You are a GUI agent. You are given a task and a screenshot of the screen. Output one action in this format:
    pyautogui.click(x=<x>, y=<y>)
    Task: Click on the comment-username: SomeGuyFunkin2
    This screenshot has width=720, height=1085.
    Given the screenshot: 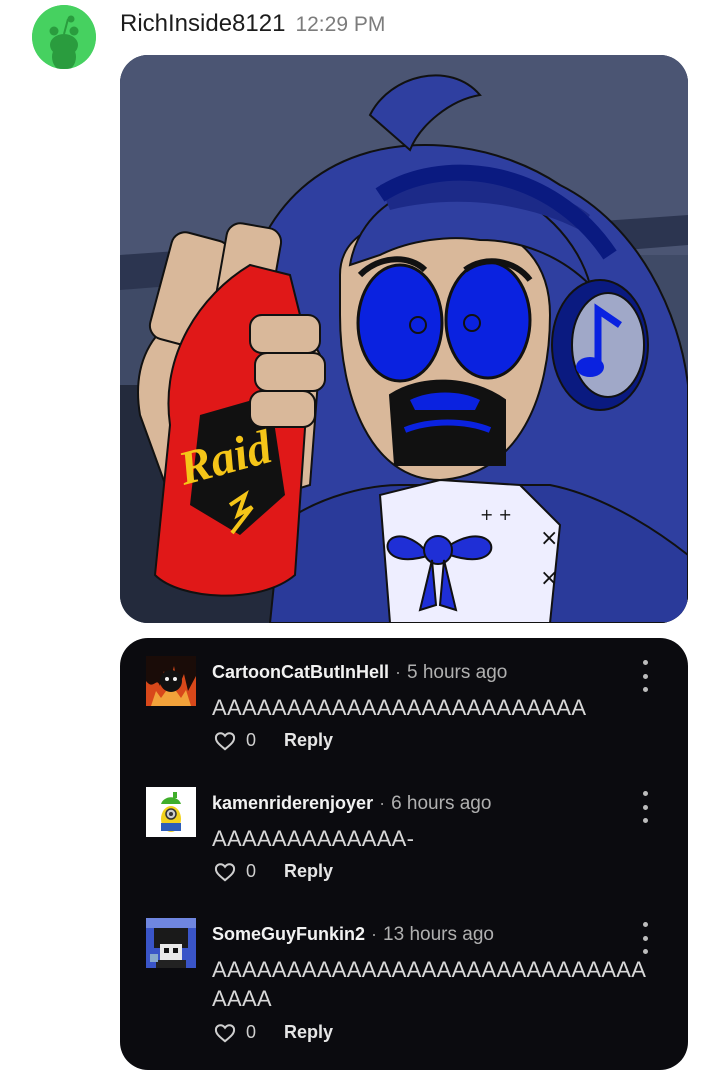 What is the action you would take?
    pyautogui.click(x=288, y=934)
    